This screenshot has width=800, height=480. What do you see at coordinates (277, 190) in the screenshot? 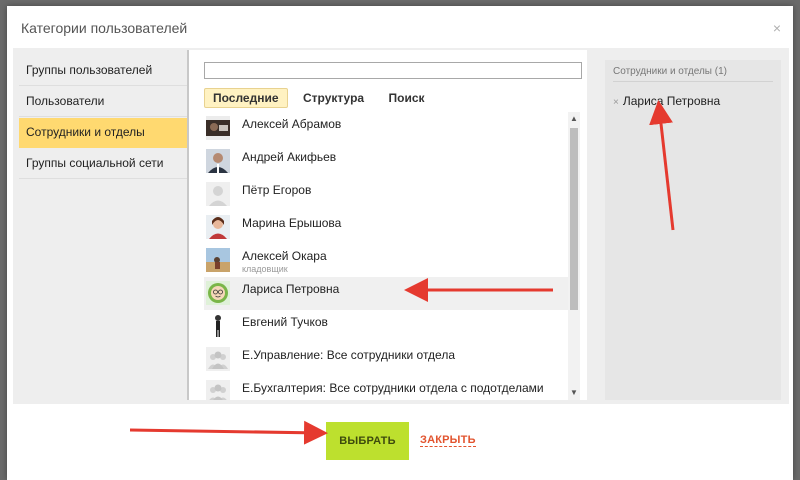
I see `user-name: Пётр Егоров` at bounding box center [277, 190].